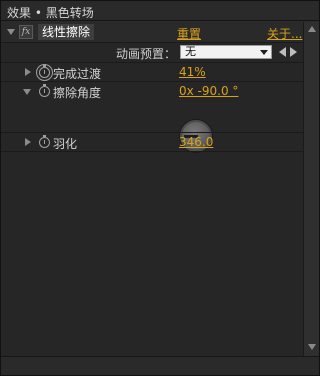 This screenshot has height=376, width=320. Describe the element at coordinates (312, 29) in the screenshot. I see `scroll-up-icon` at that location.